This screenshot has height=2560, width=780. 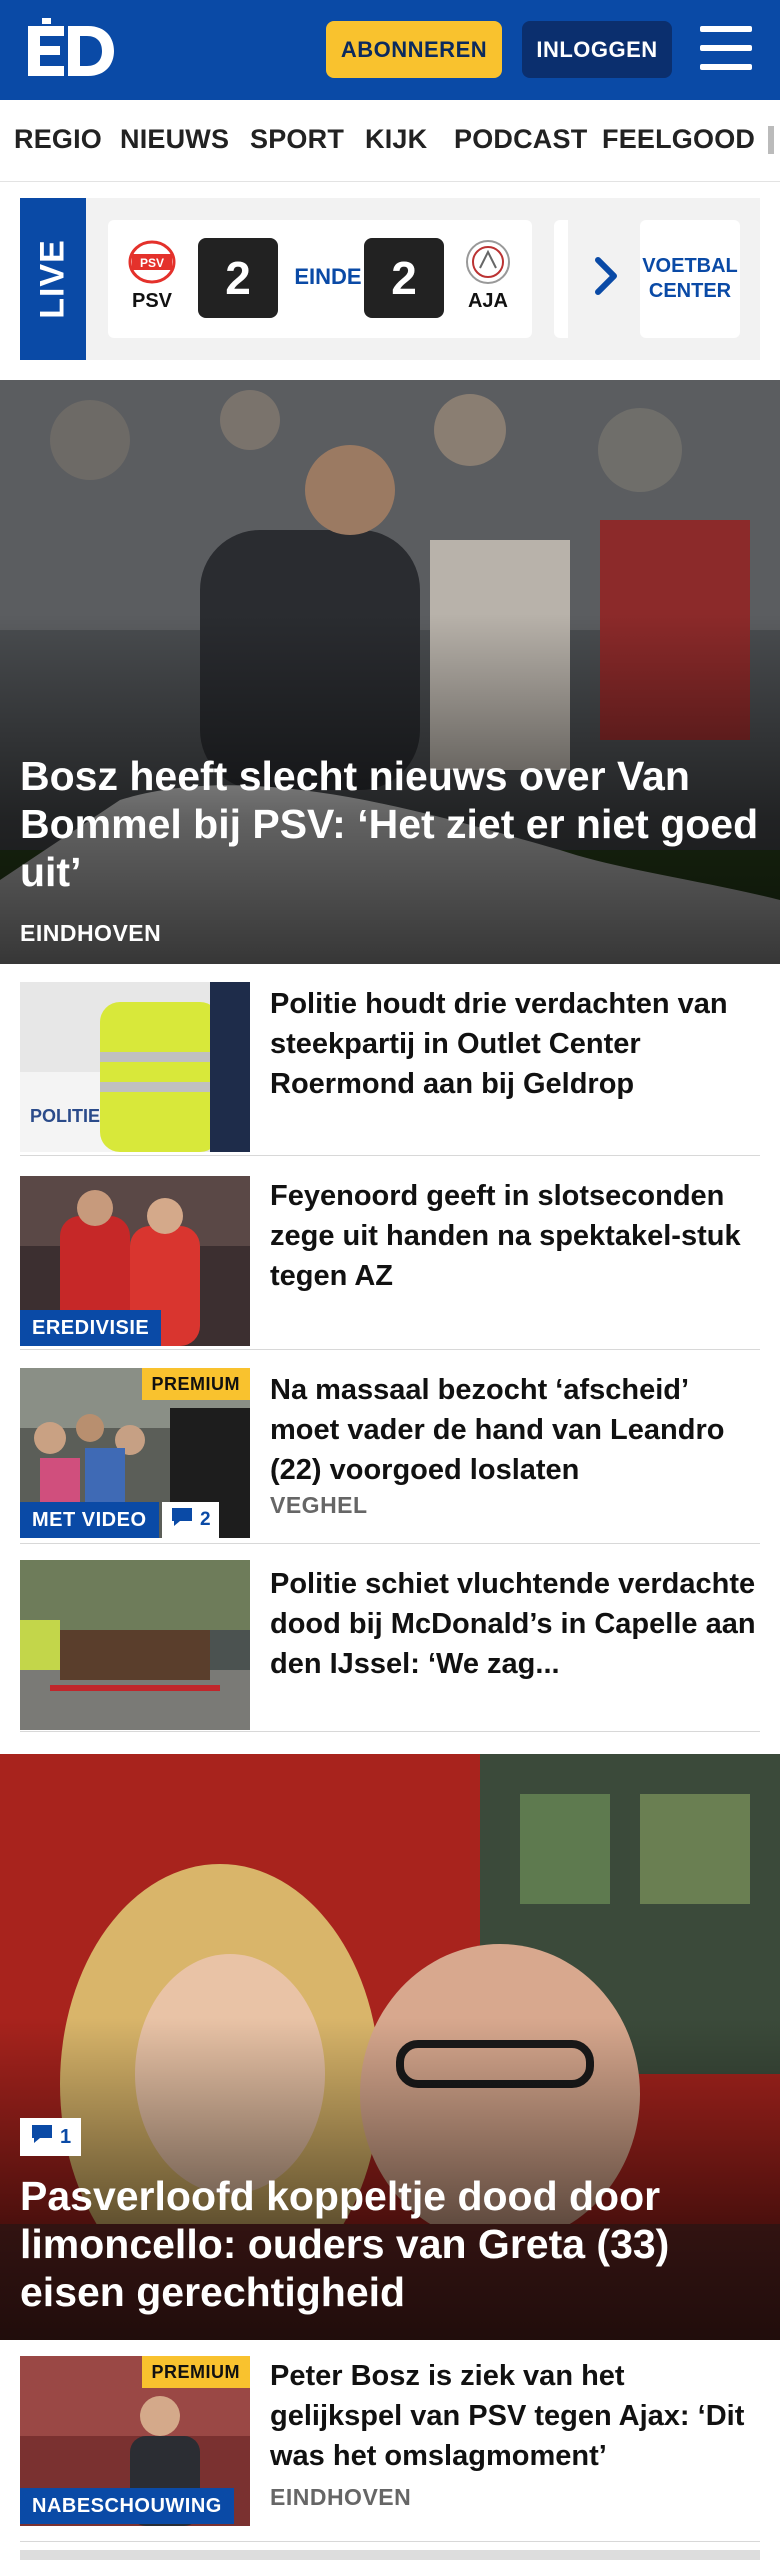 What do you see at coordinates (205, 1519) in the screenshot?
I see `comment-count-value: 2` at bounding box center [205, 1519].